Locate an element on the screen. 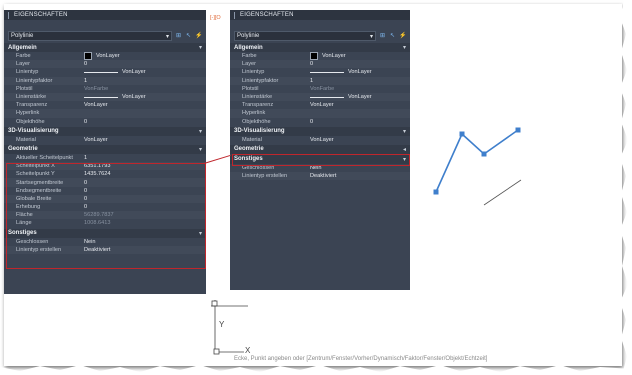 This screenshot has height=375, width=632. section-header: Geometrie ◂ is located at coordinates (320, 149).